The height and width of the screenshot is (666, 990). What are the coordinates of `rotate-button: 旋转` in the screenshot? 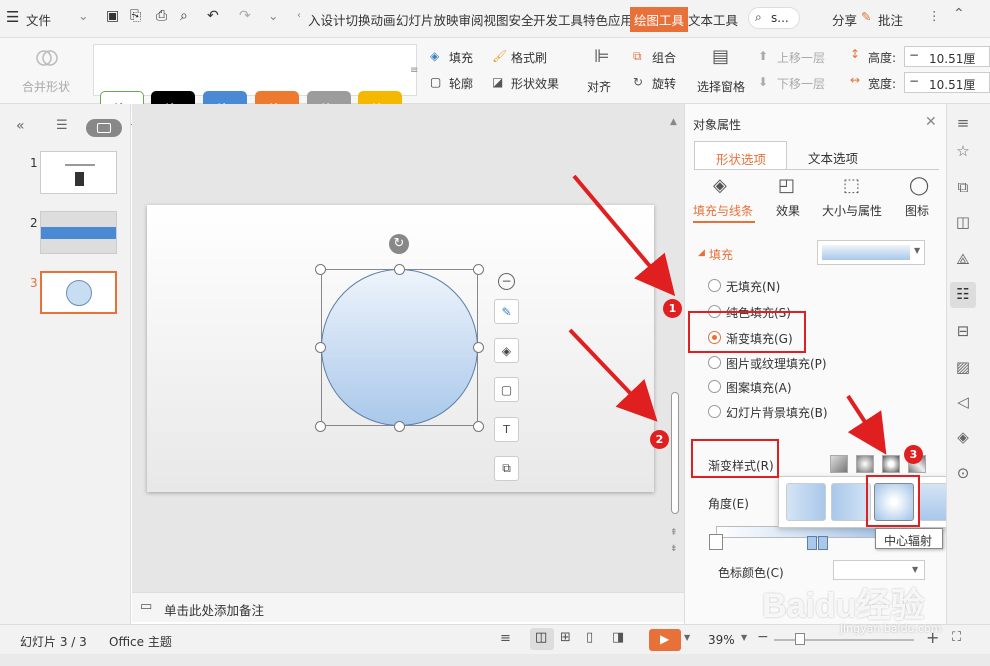 It's located at (664, 83).